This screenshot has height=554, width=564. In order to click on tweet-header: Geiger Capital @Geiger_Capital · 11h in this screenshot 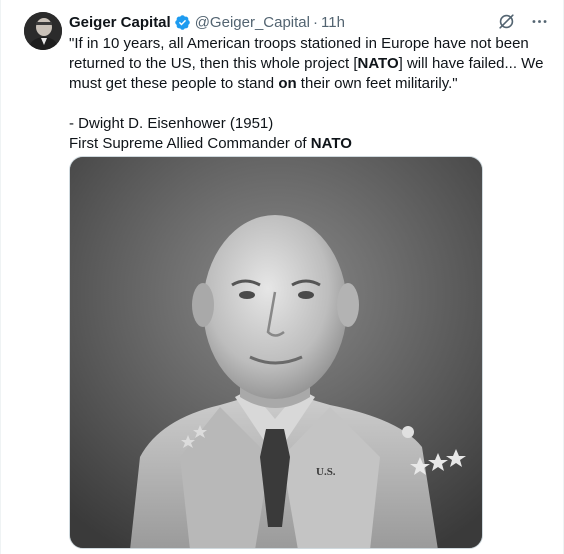, I will do `click(207, 22)`.